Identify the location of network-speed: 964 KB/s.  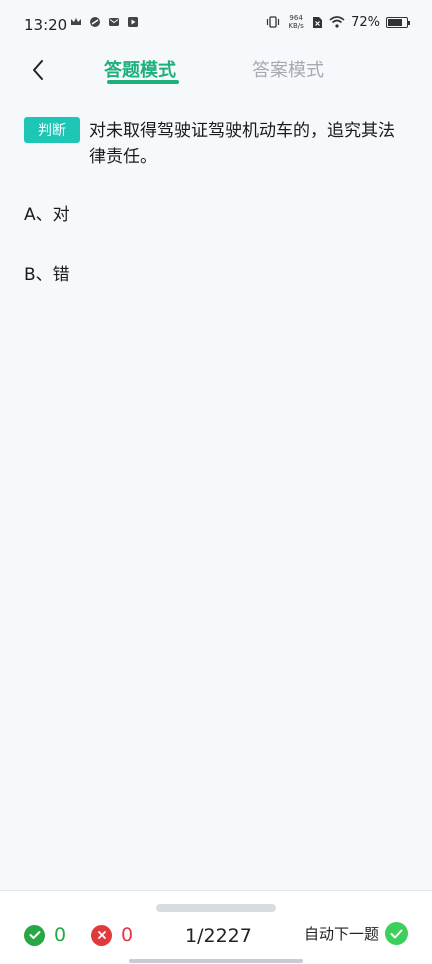
(296, 22).